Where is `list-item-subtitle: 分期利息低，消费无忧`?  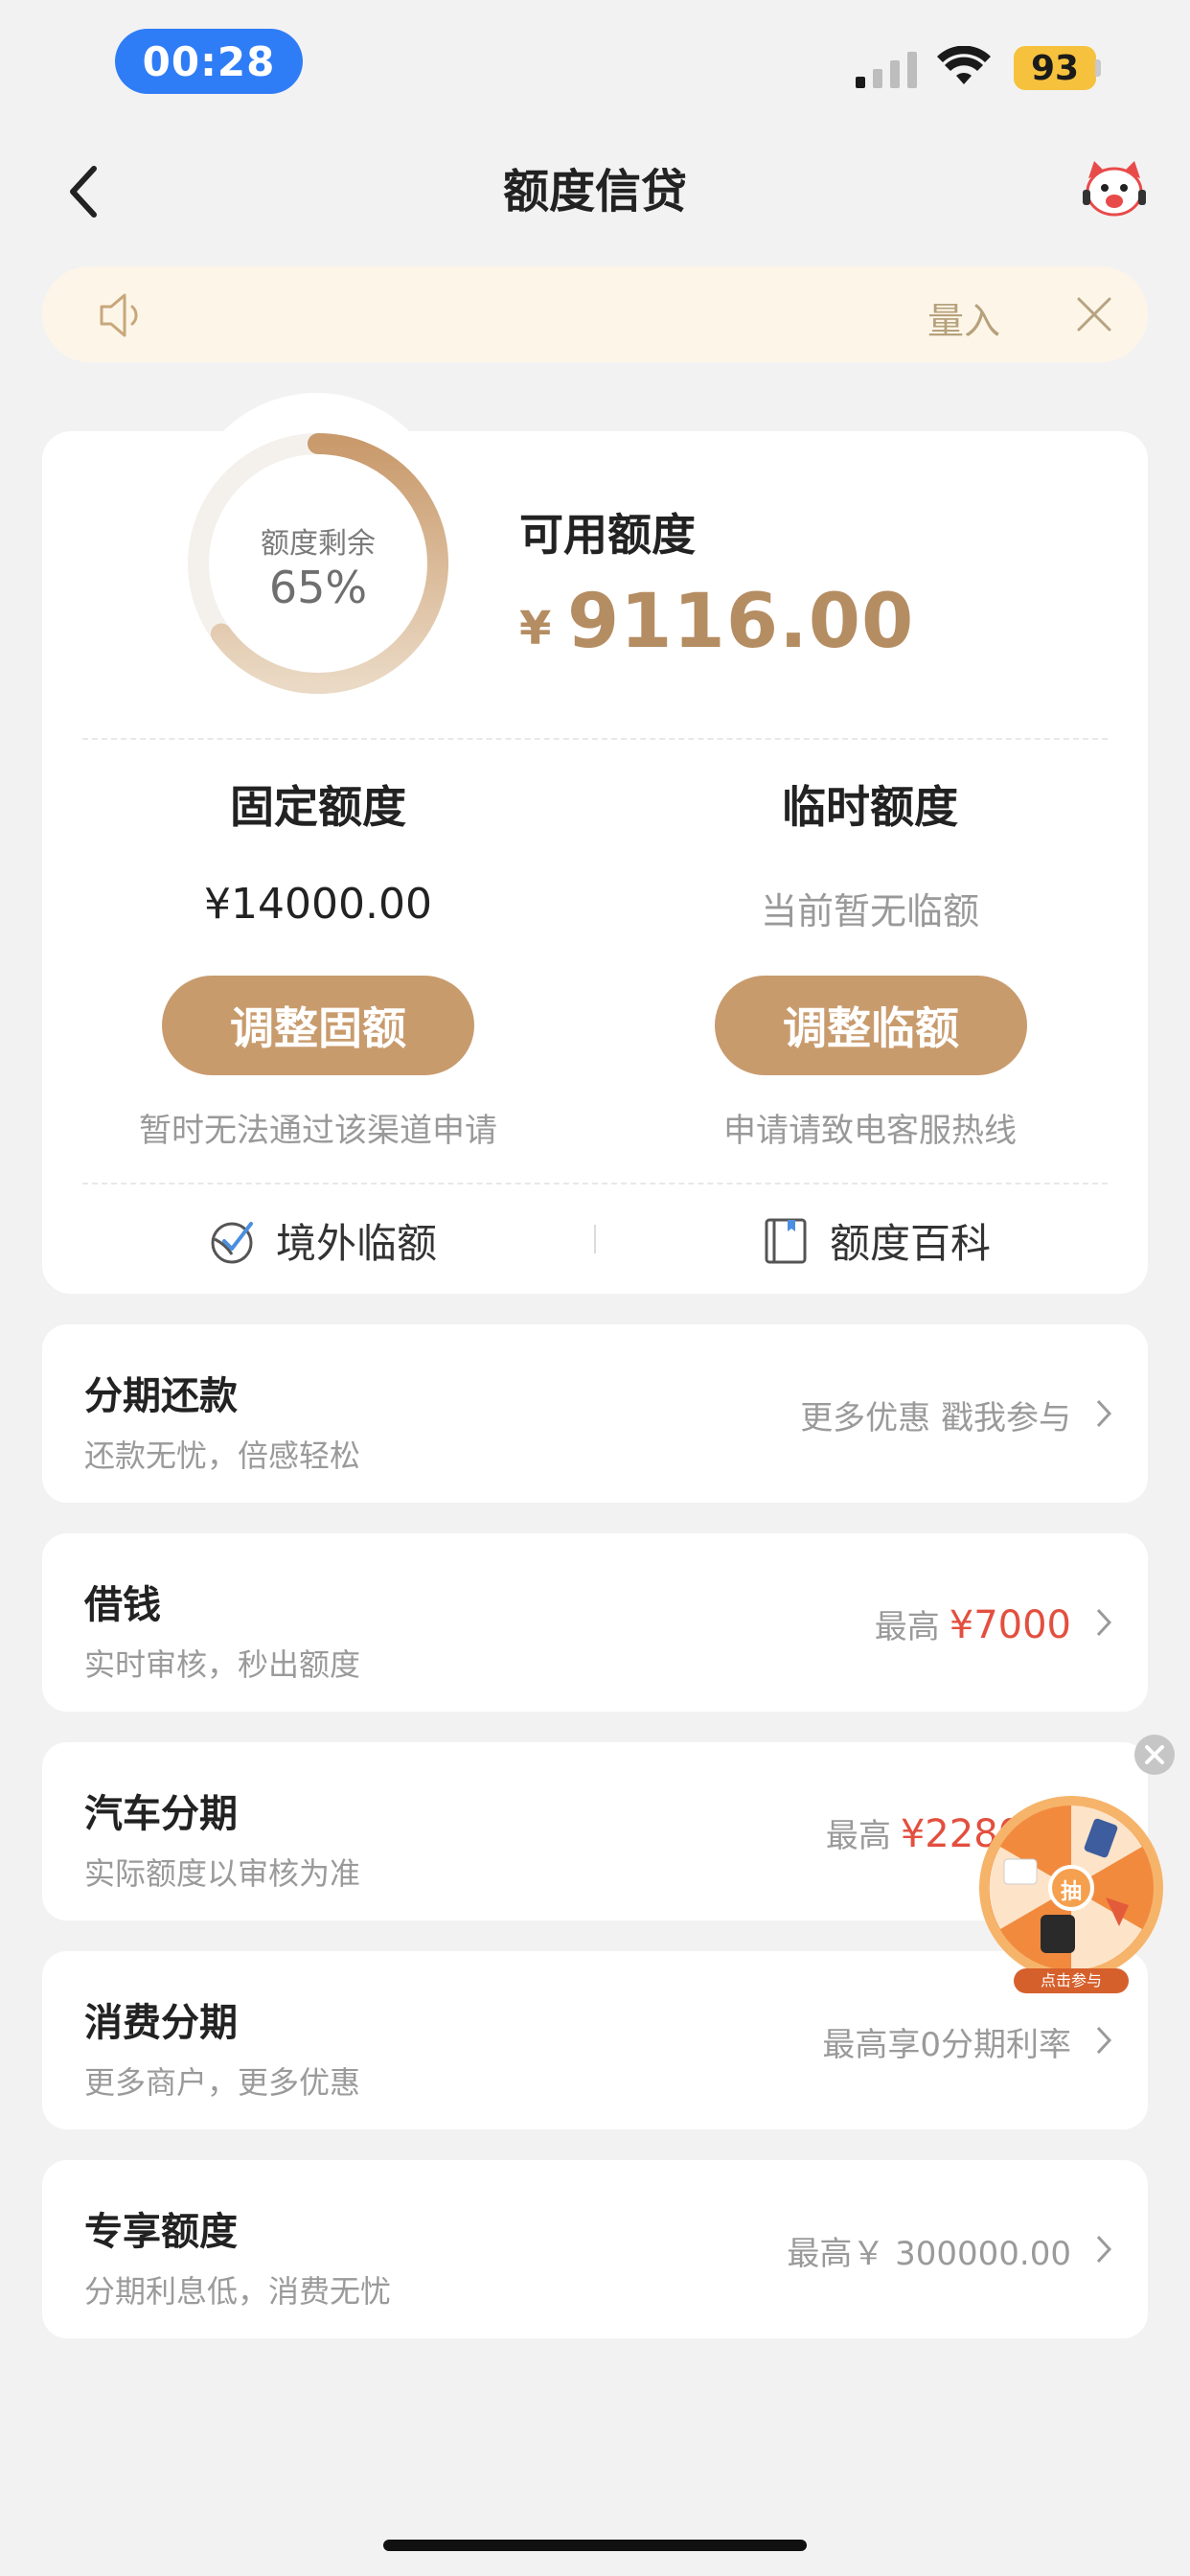
list-item-subtitle: 分期利息低，消费无忧 is located at coordinates (238, 2291).